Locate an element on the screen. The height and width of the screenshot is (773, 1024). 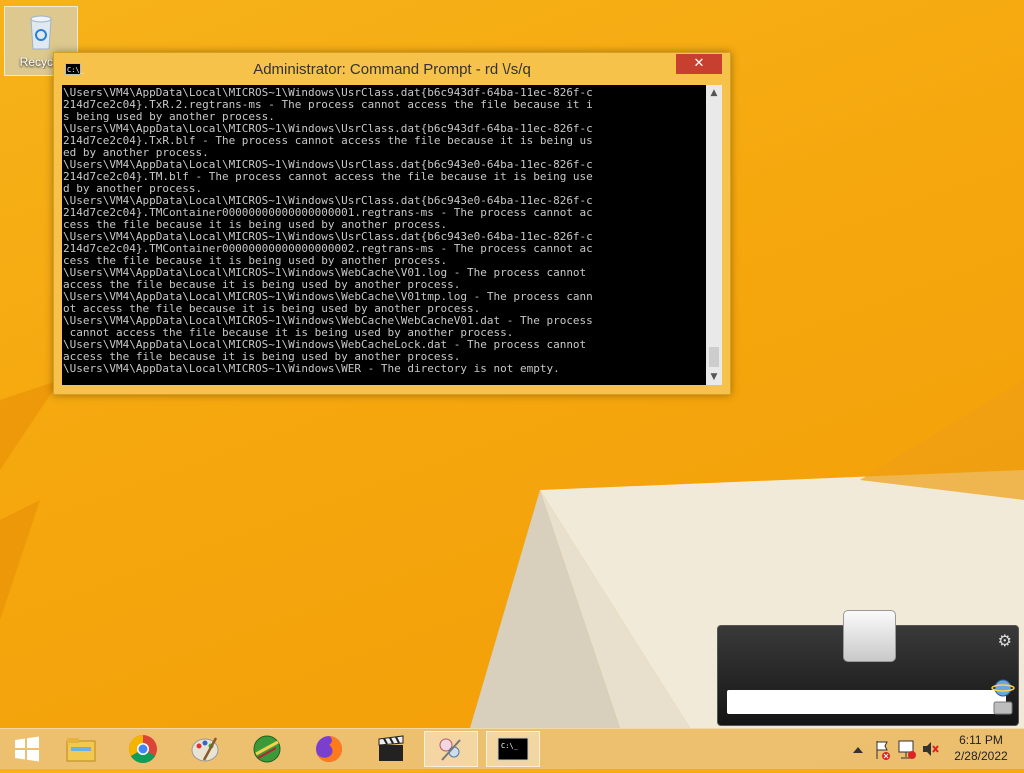
gear-icon: ⚙ is located at coordinates (1005, 640).